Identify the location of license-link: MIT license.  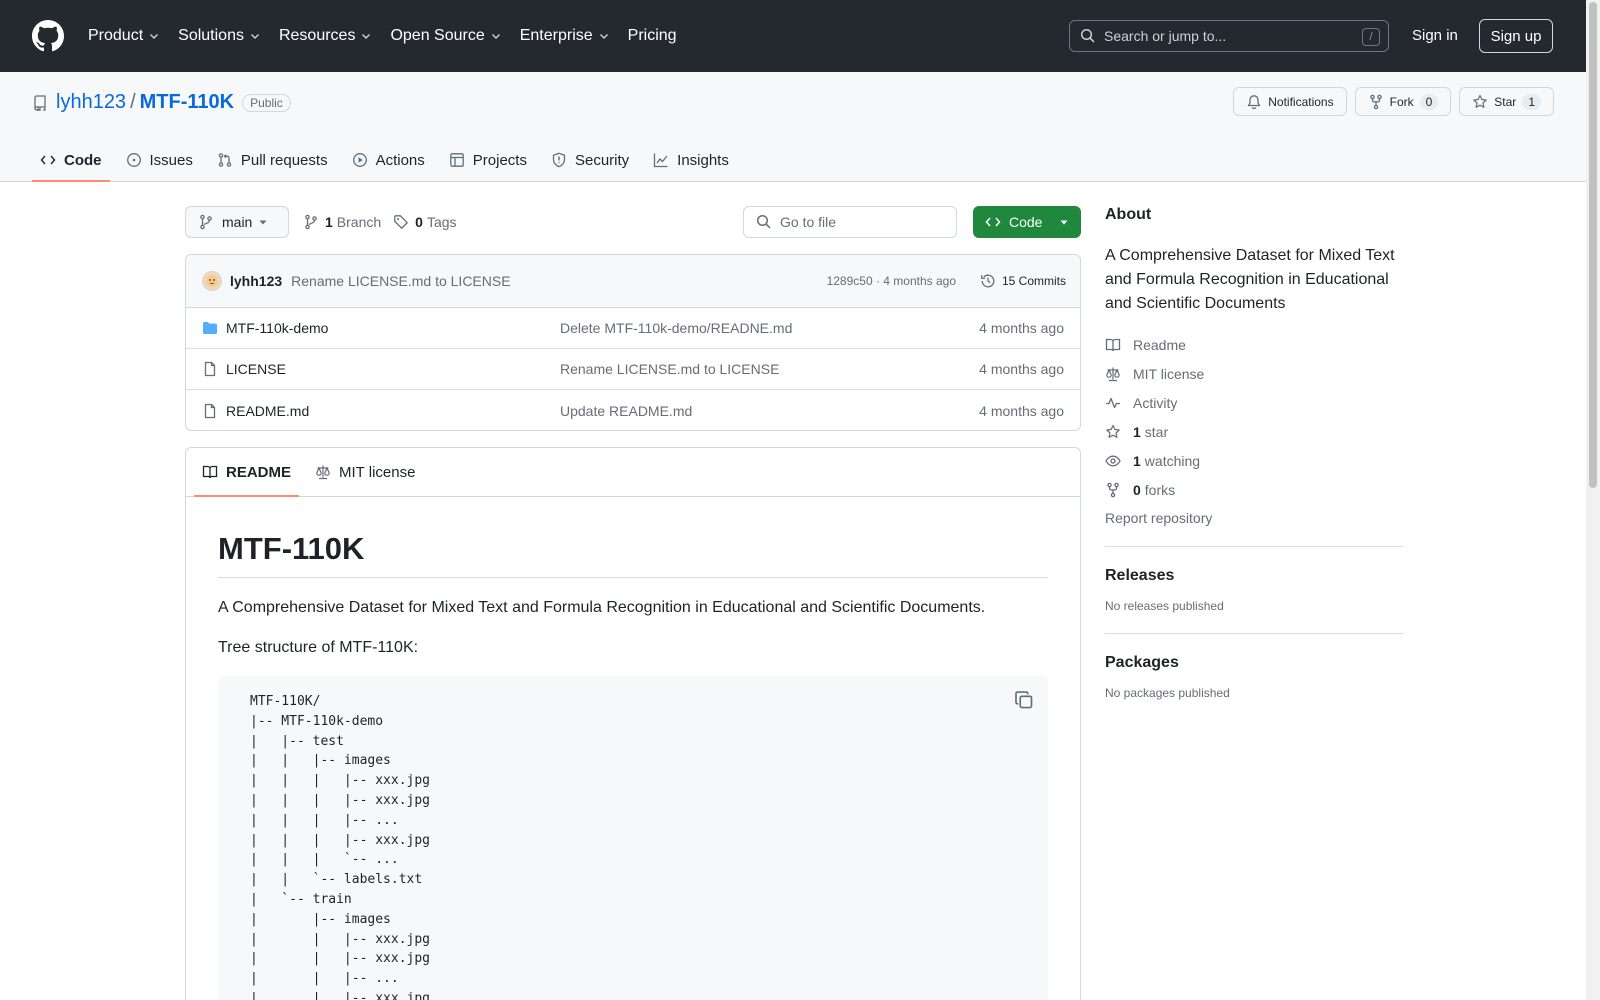
(1254, 373).